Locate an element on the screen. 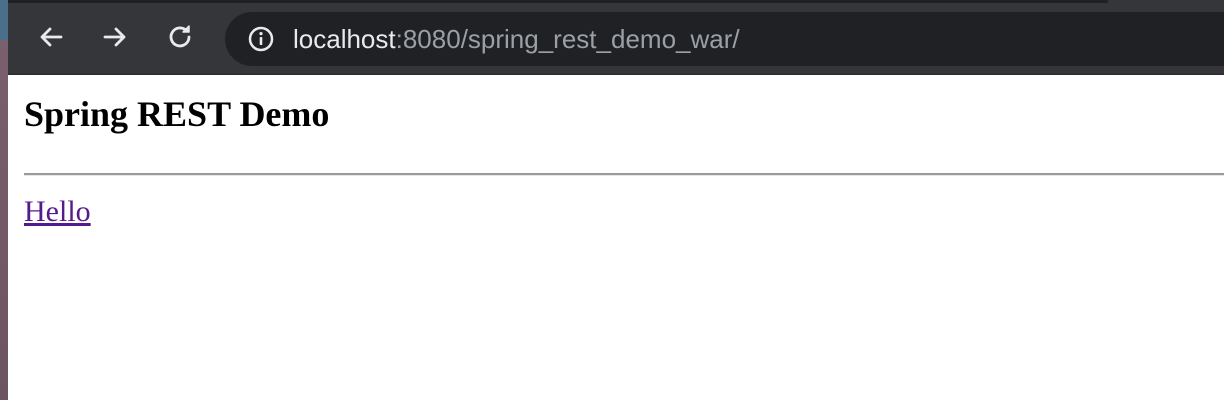 The width and height of the screenshot is (1224, 400). info-icon is located at coordinates (261, 39).